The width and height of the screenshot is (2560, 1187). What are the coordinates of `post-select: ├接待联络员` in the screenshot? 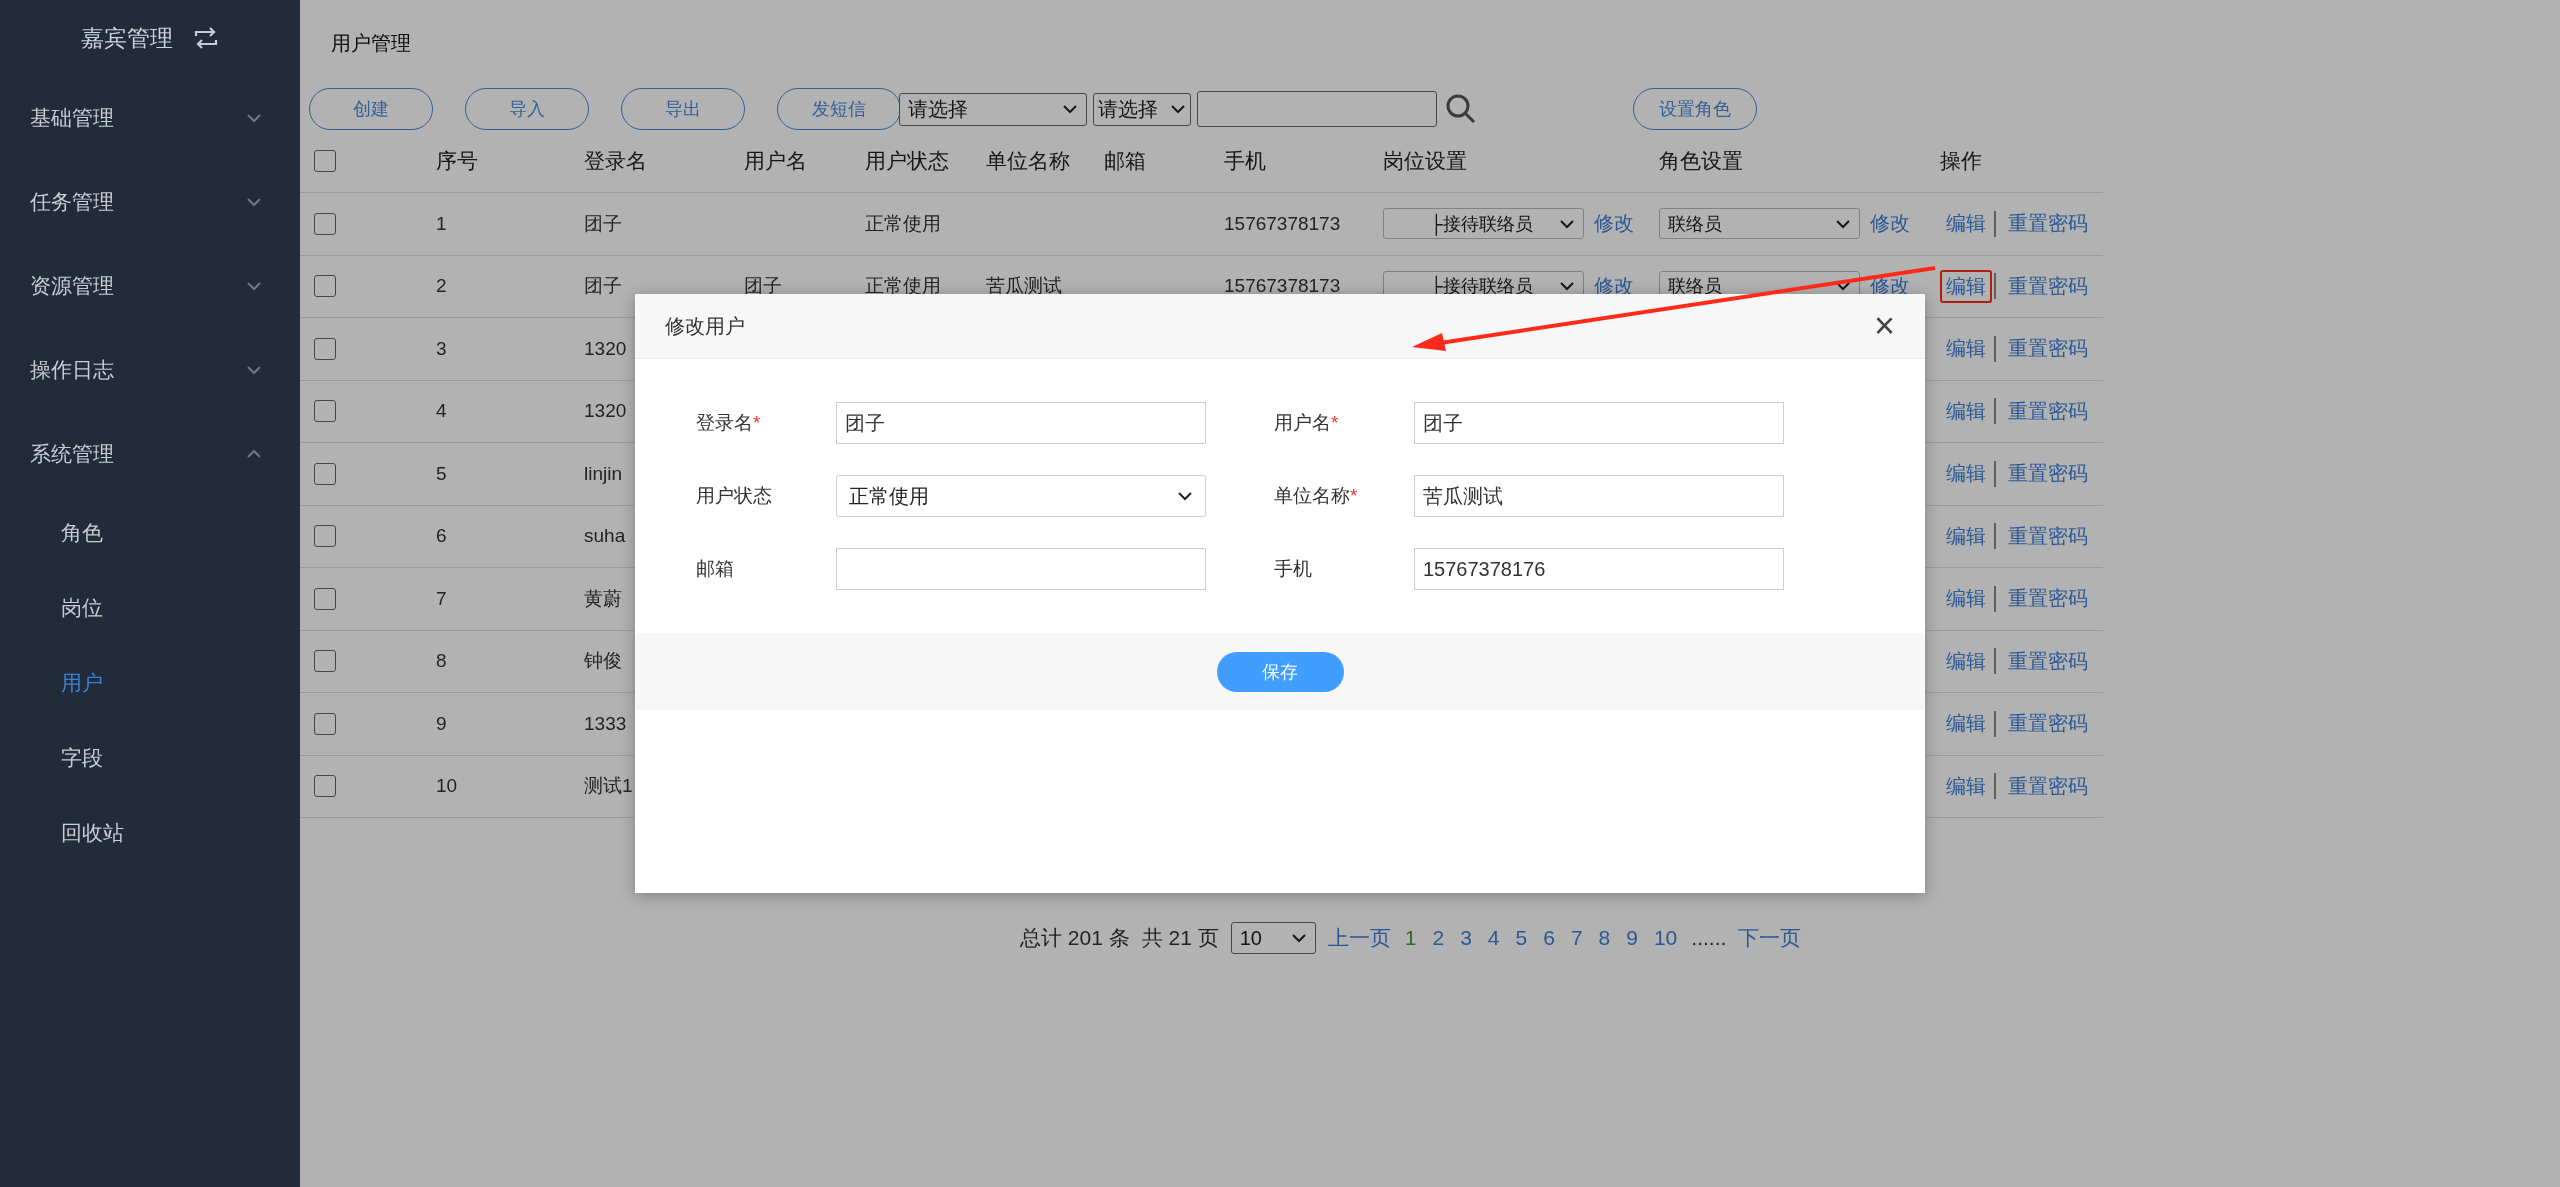 It's located at (1483, 224).